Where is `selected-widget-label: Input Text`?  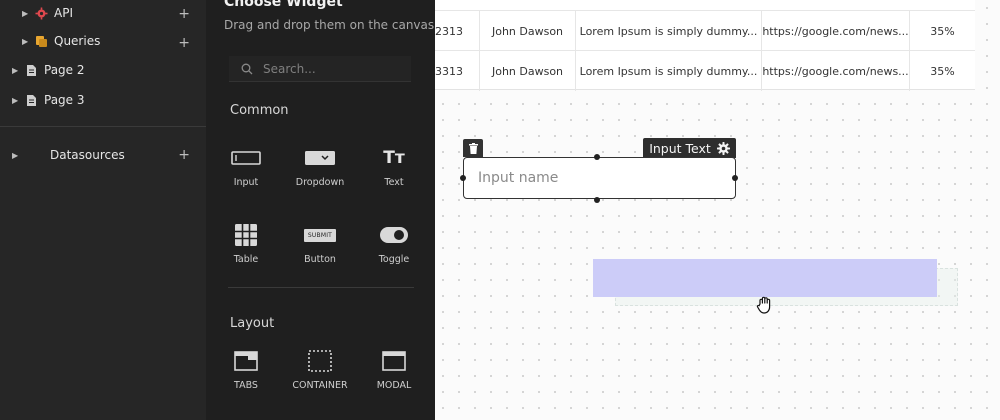
selected-widget-label: Input Text is located at coordinates (689, 148).